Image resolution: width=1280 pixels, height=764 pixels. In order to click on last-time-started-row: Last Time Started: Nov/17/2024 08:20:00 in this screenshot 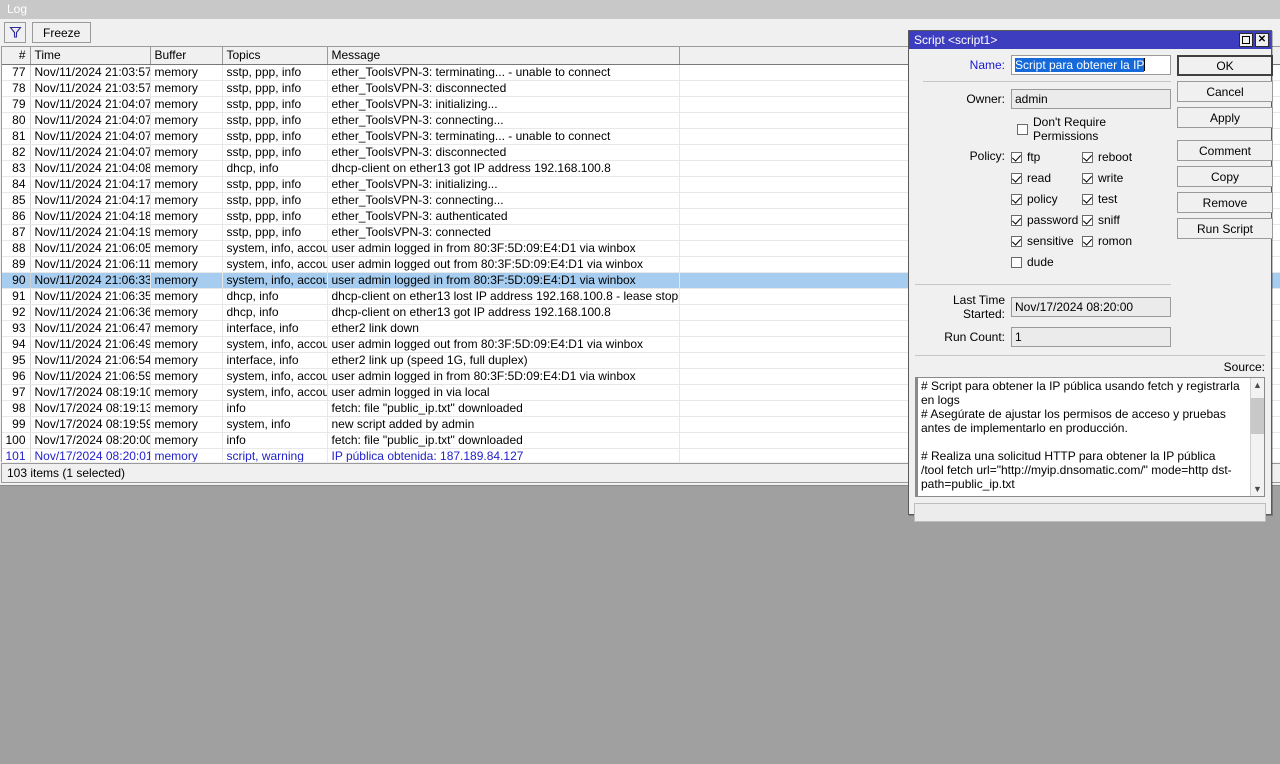, I will do `click(1043, 307)`.